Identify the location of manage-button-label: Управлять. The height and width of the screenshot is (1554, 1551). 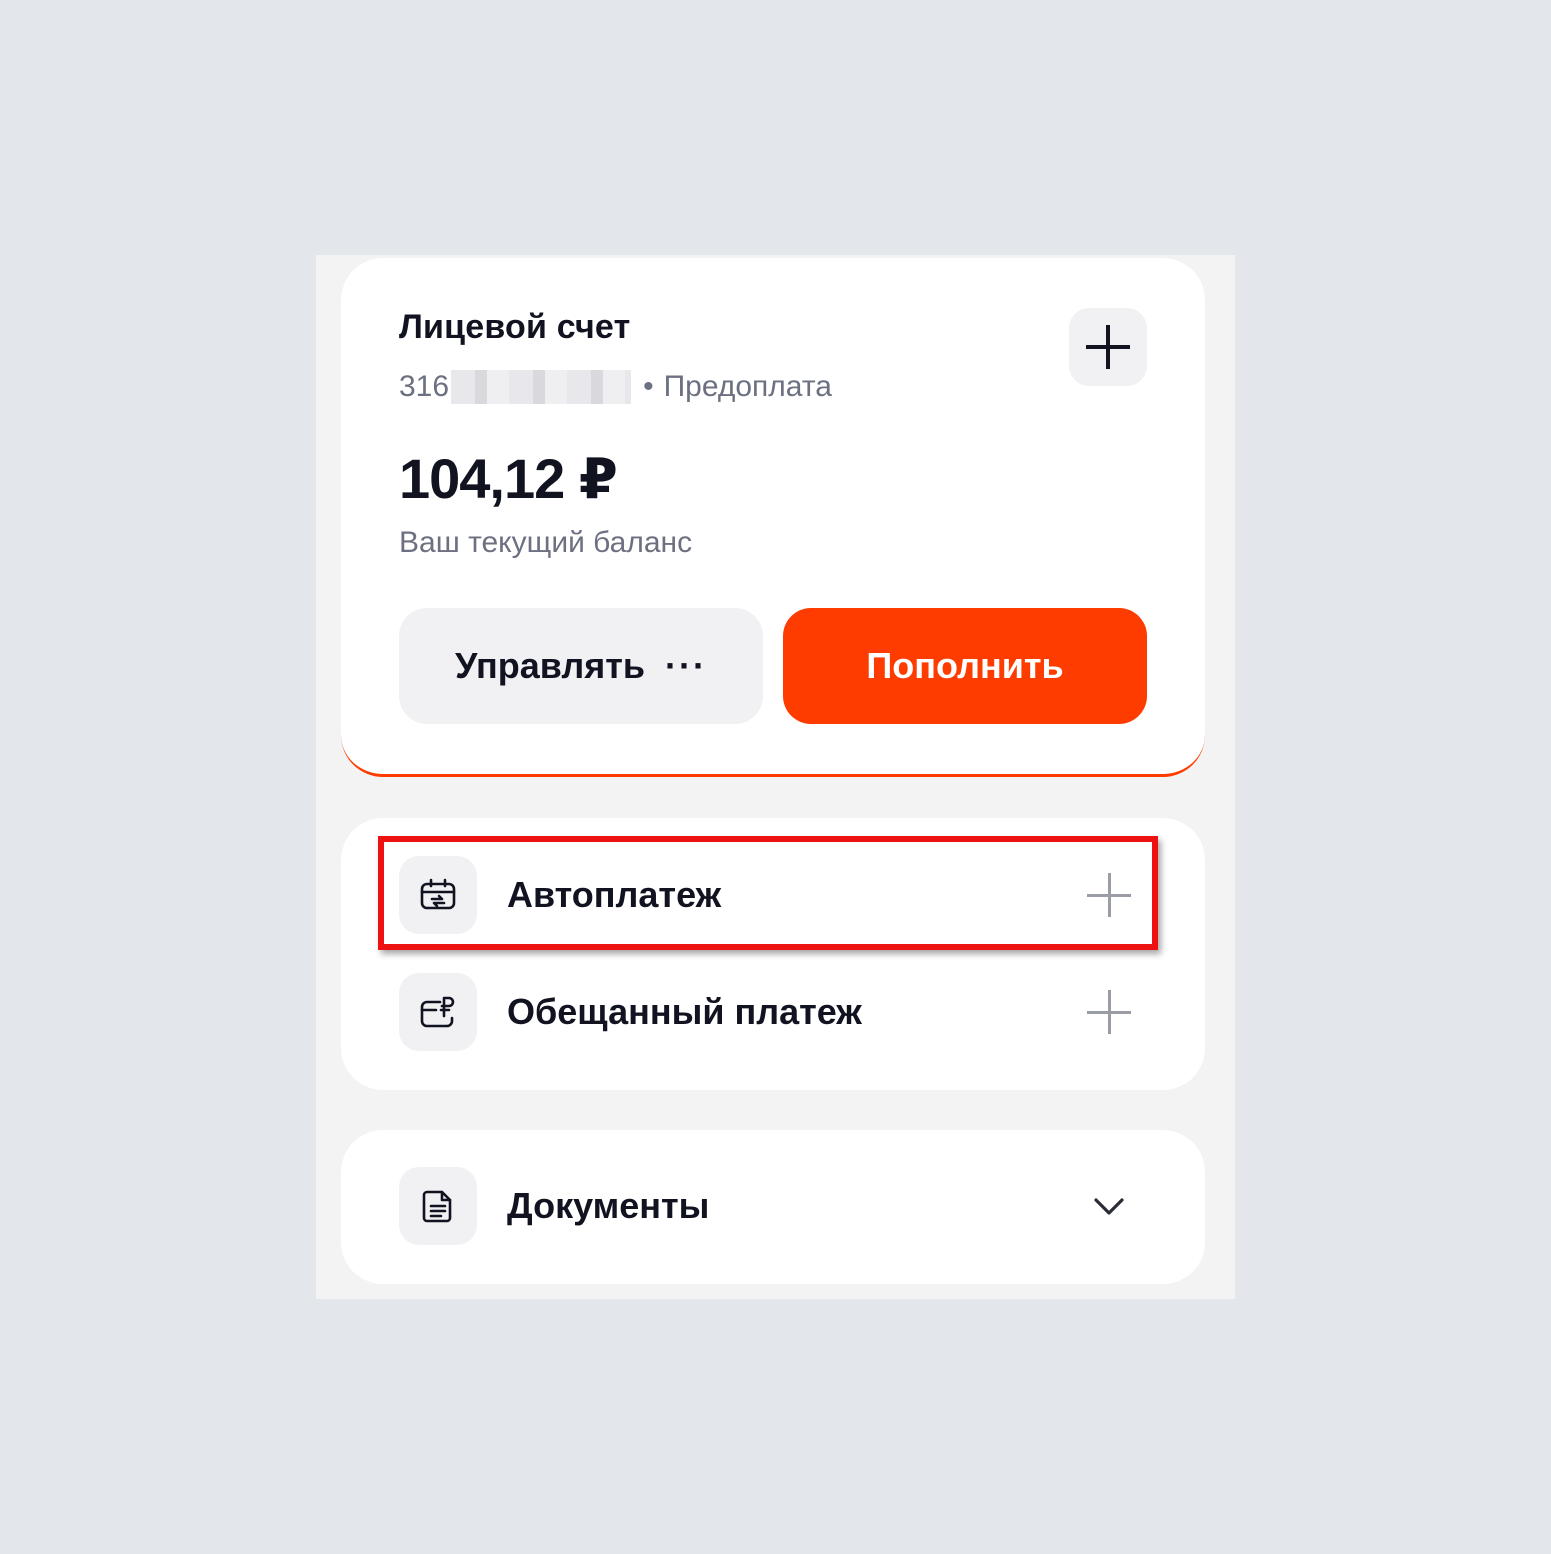
(550, 665).